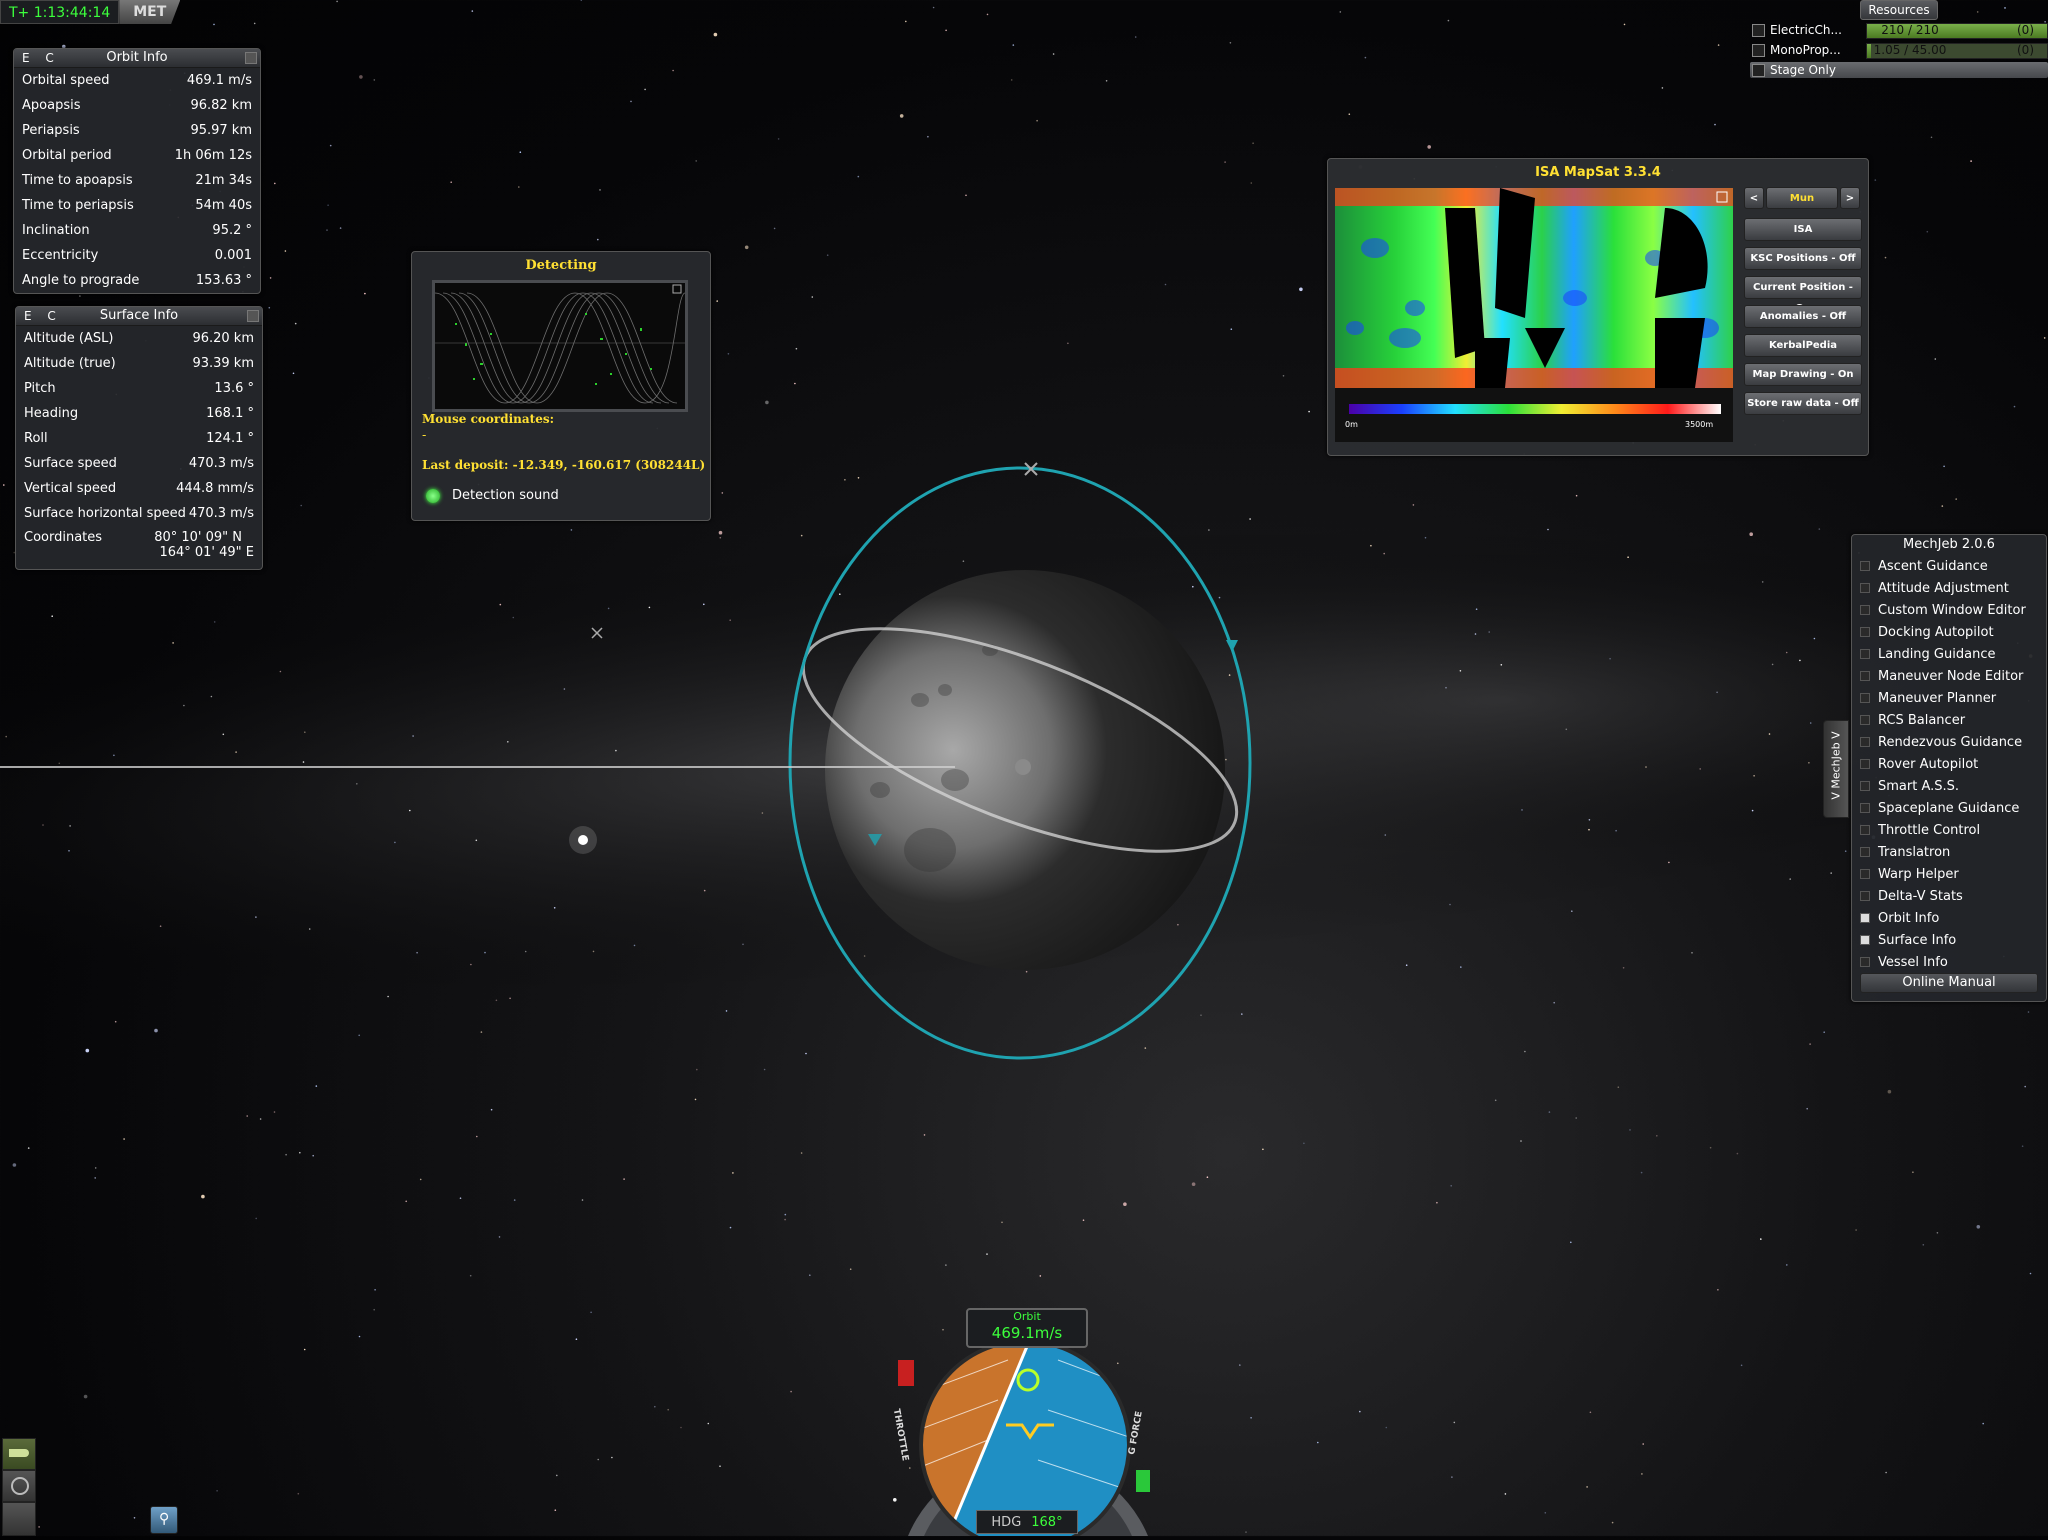 Image resolution: width=2048 pixels, height=1540 pixels. I want to click on mechjeb-module-item: Delta-V Stats, so click(1949, 896).